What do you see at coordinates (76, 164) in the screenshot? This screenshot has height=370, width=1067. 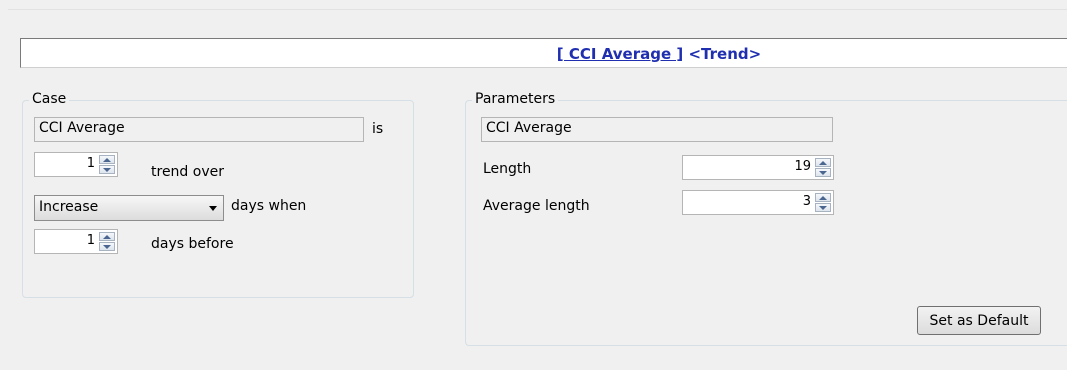 I see `trend-over-stepper: 1` at bounding box center [76, 164].